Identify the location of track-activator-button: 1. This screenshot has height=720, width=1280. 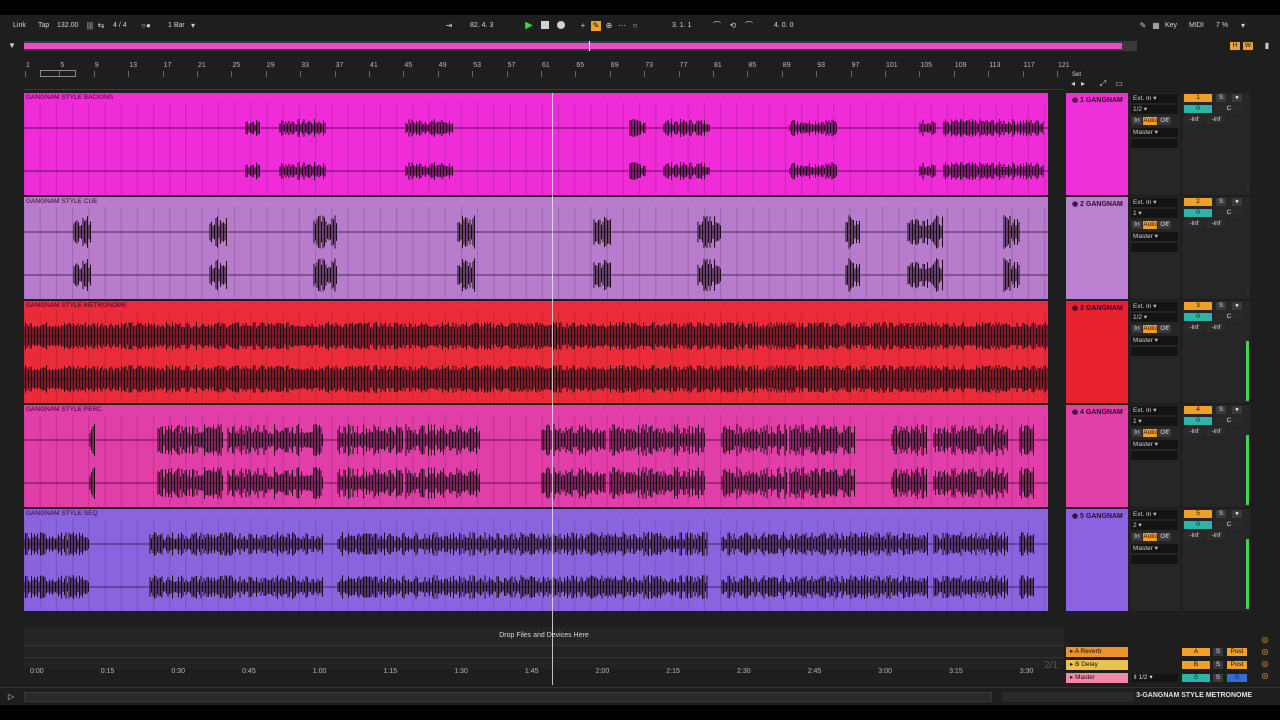
(1198, 98).